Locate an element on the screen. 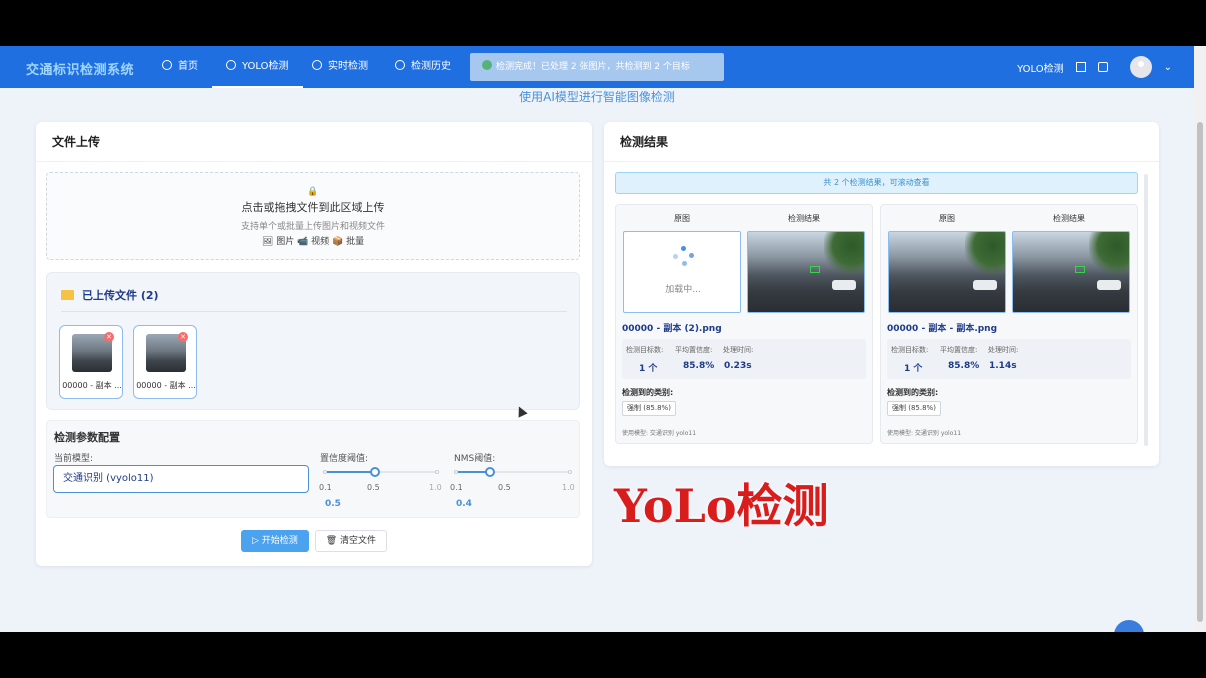 The width and height of the screenshot is (1206, 678). uploaded-files-title: 已上传文件 (2) is located at coordinates (110, 295).